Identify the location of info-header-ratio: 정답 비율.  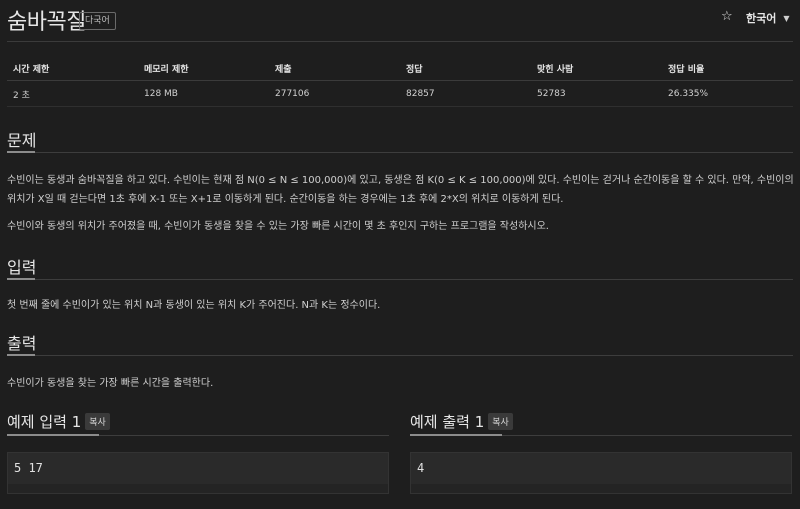
(686, 69).